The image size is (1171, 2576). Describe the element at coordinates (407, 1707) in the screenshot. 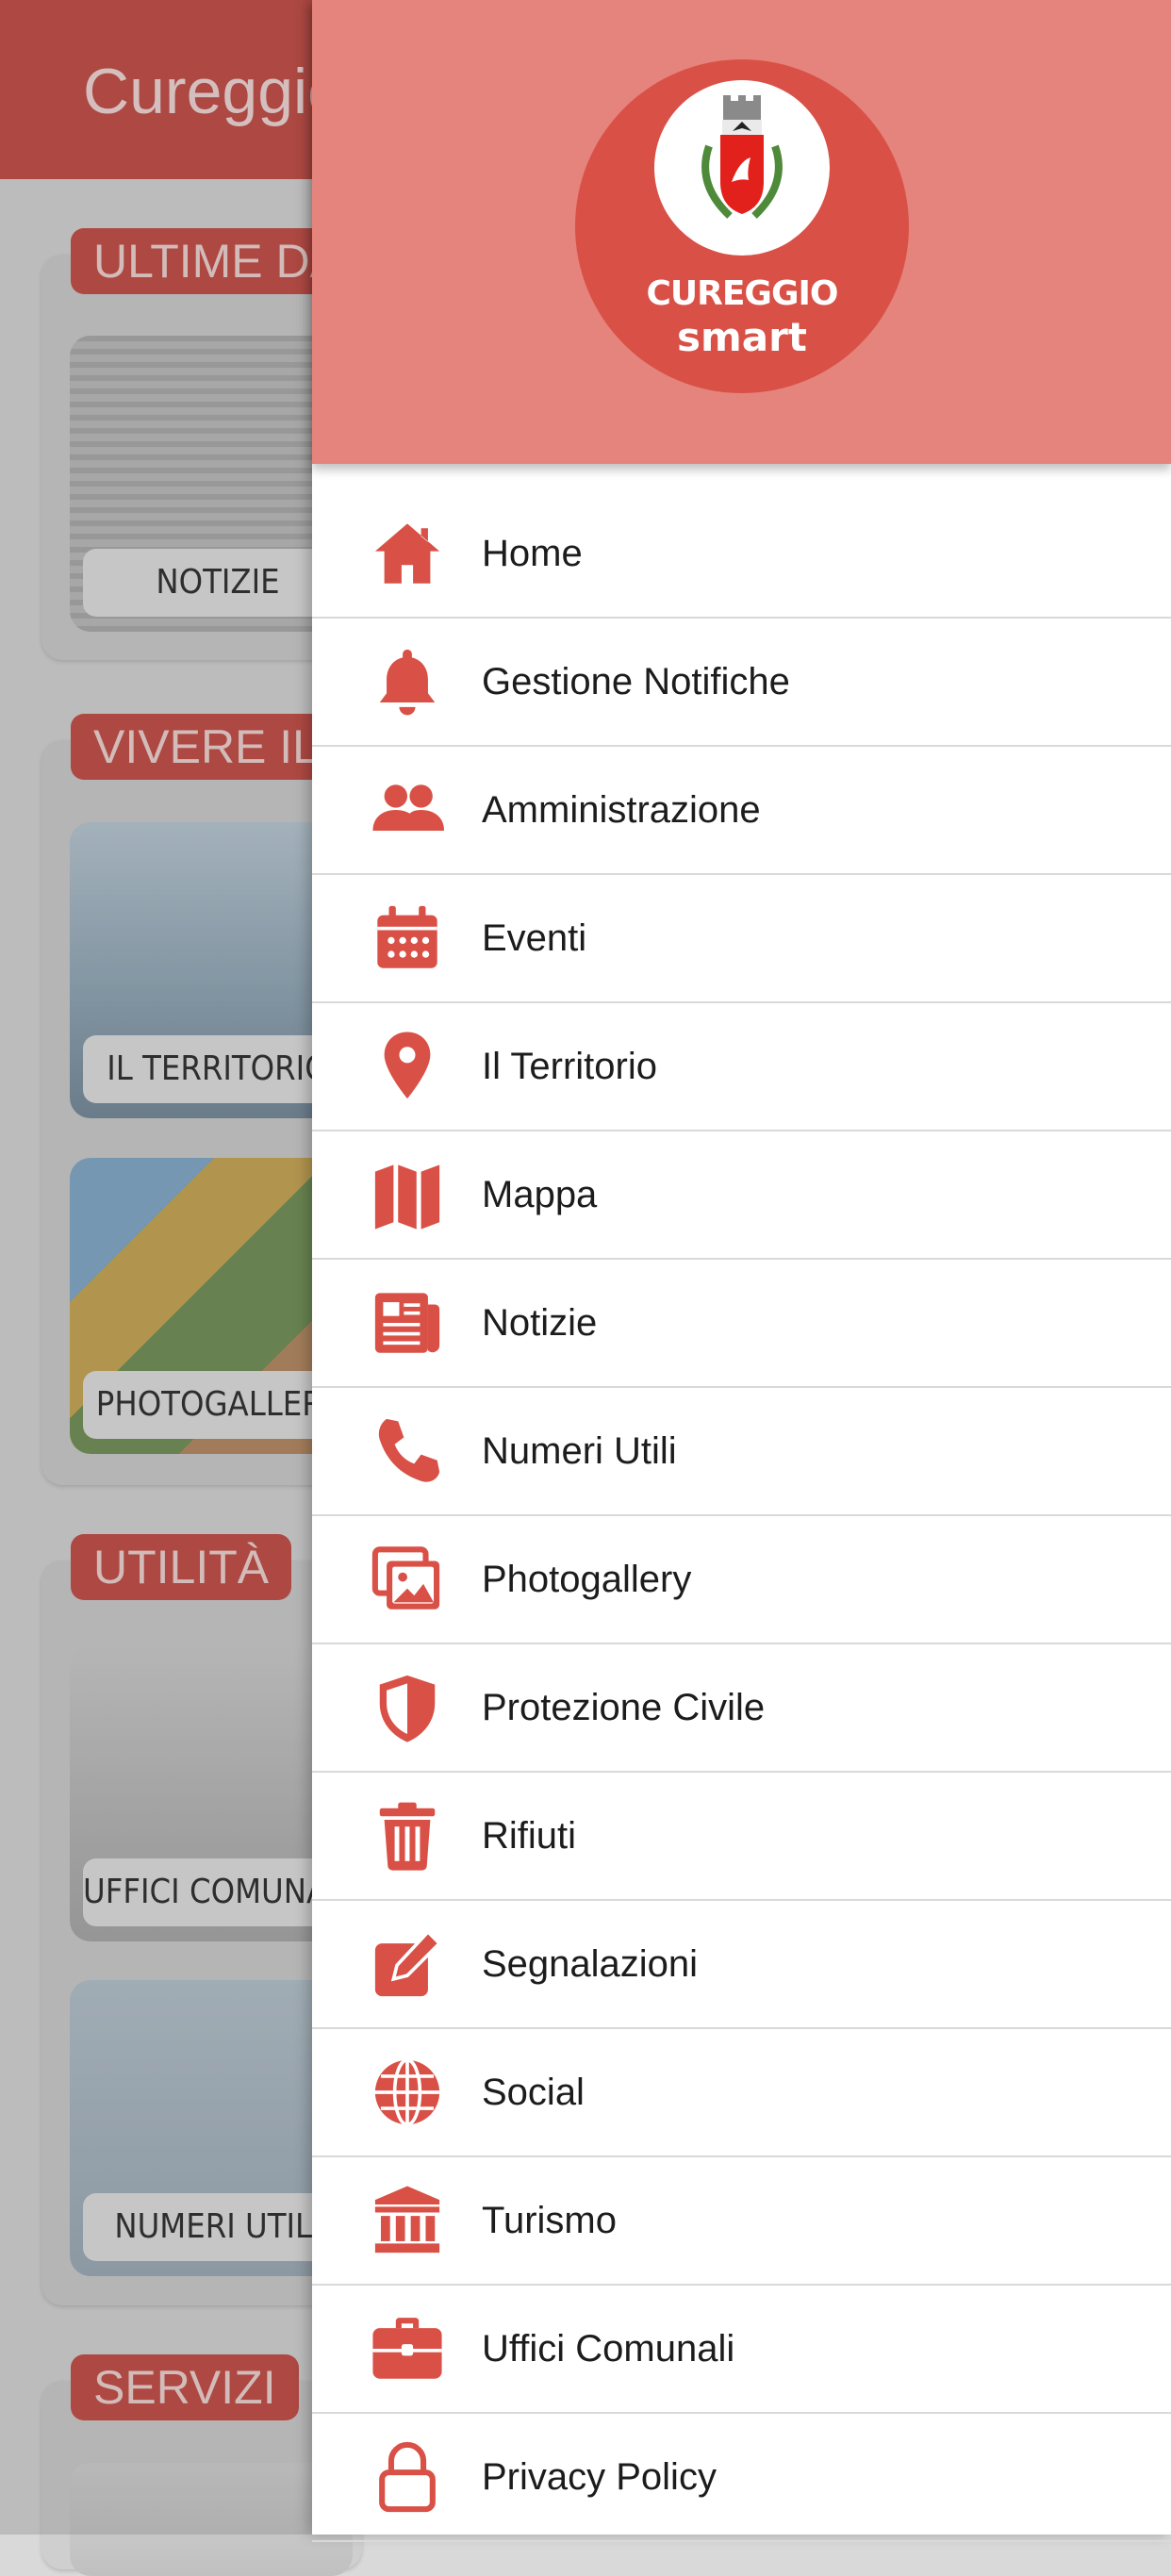

I see `shield-icon` at that location.